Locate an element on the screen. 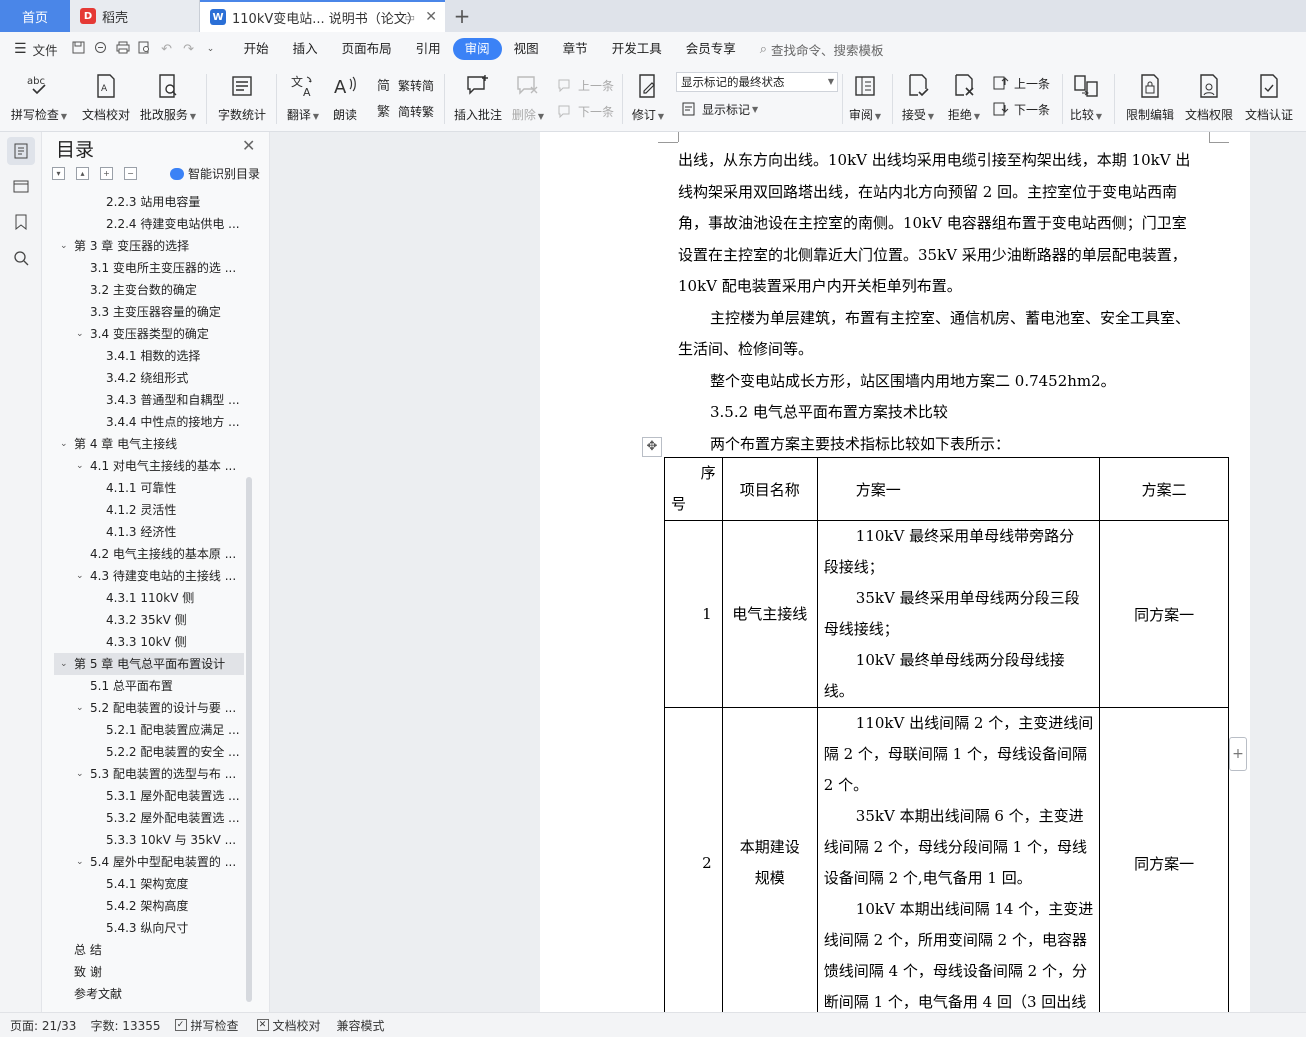 Image resolution: width=1306 pixels, height=1037 pixels. new-tab-button: + is located at coordinates (462, 16).